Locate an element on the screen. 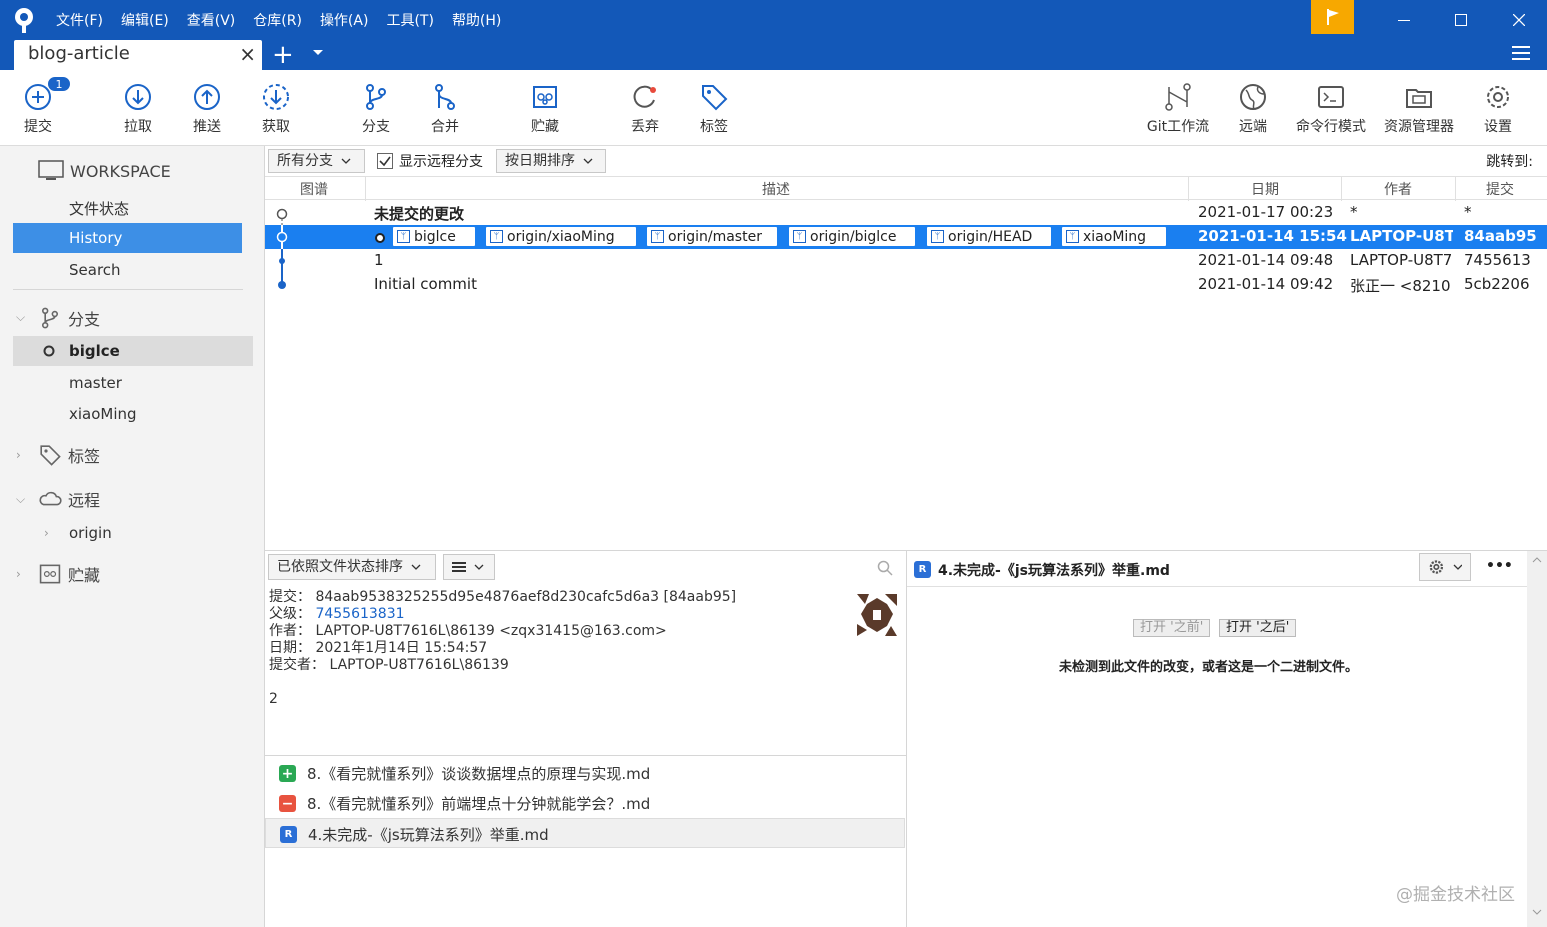 This screenshot has width=1547, height=927. list-item: − 8.《看完就懂系列》前端埋点十分钟就能学会？.md is located at coordinates (585, 803).